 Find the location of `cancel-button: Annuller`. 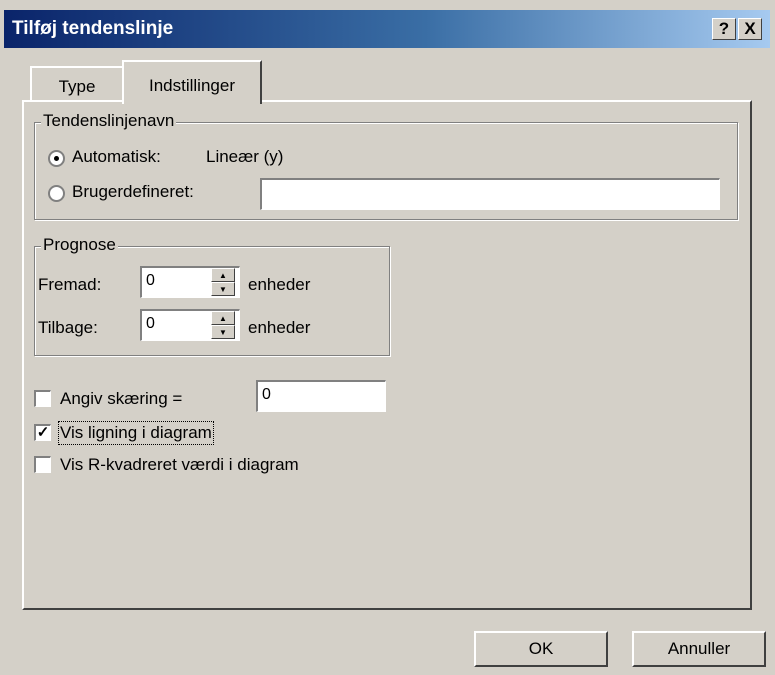

cancel-button: Annuller is located at coordinates (699, 649).